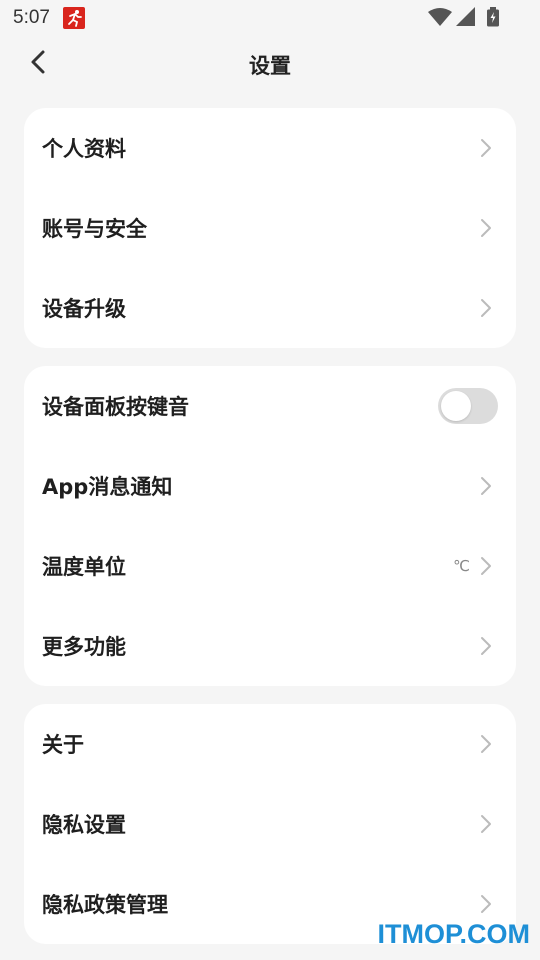 The height and width of the screenshot is (960, 540). I want to click on row-more-features: 更多功能, so click(270, 646).